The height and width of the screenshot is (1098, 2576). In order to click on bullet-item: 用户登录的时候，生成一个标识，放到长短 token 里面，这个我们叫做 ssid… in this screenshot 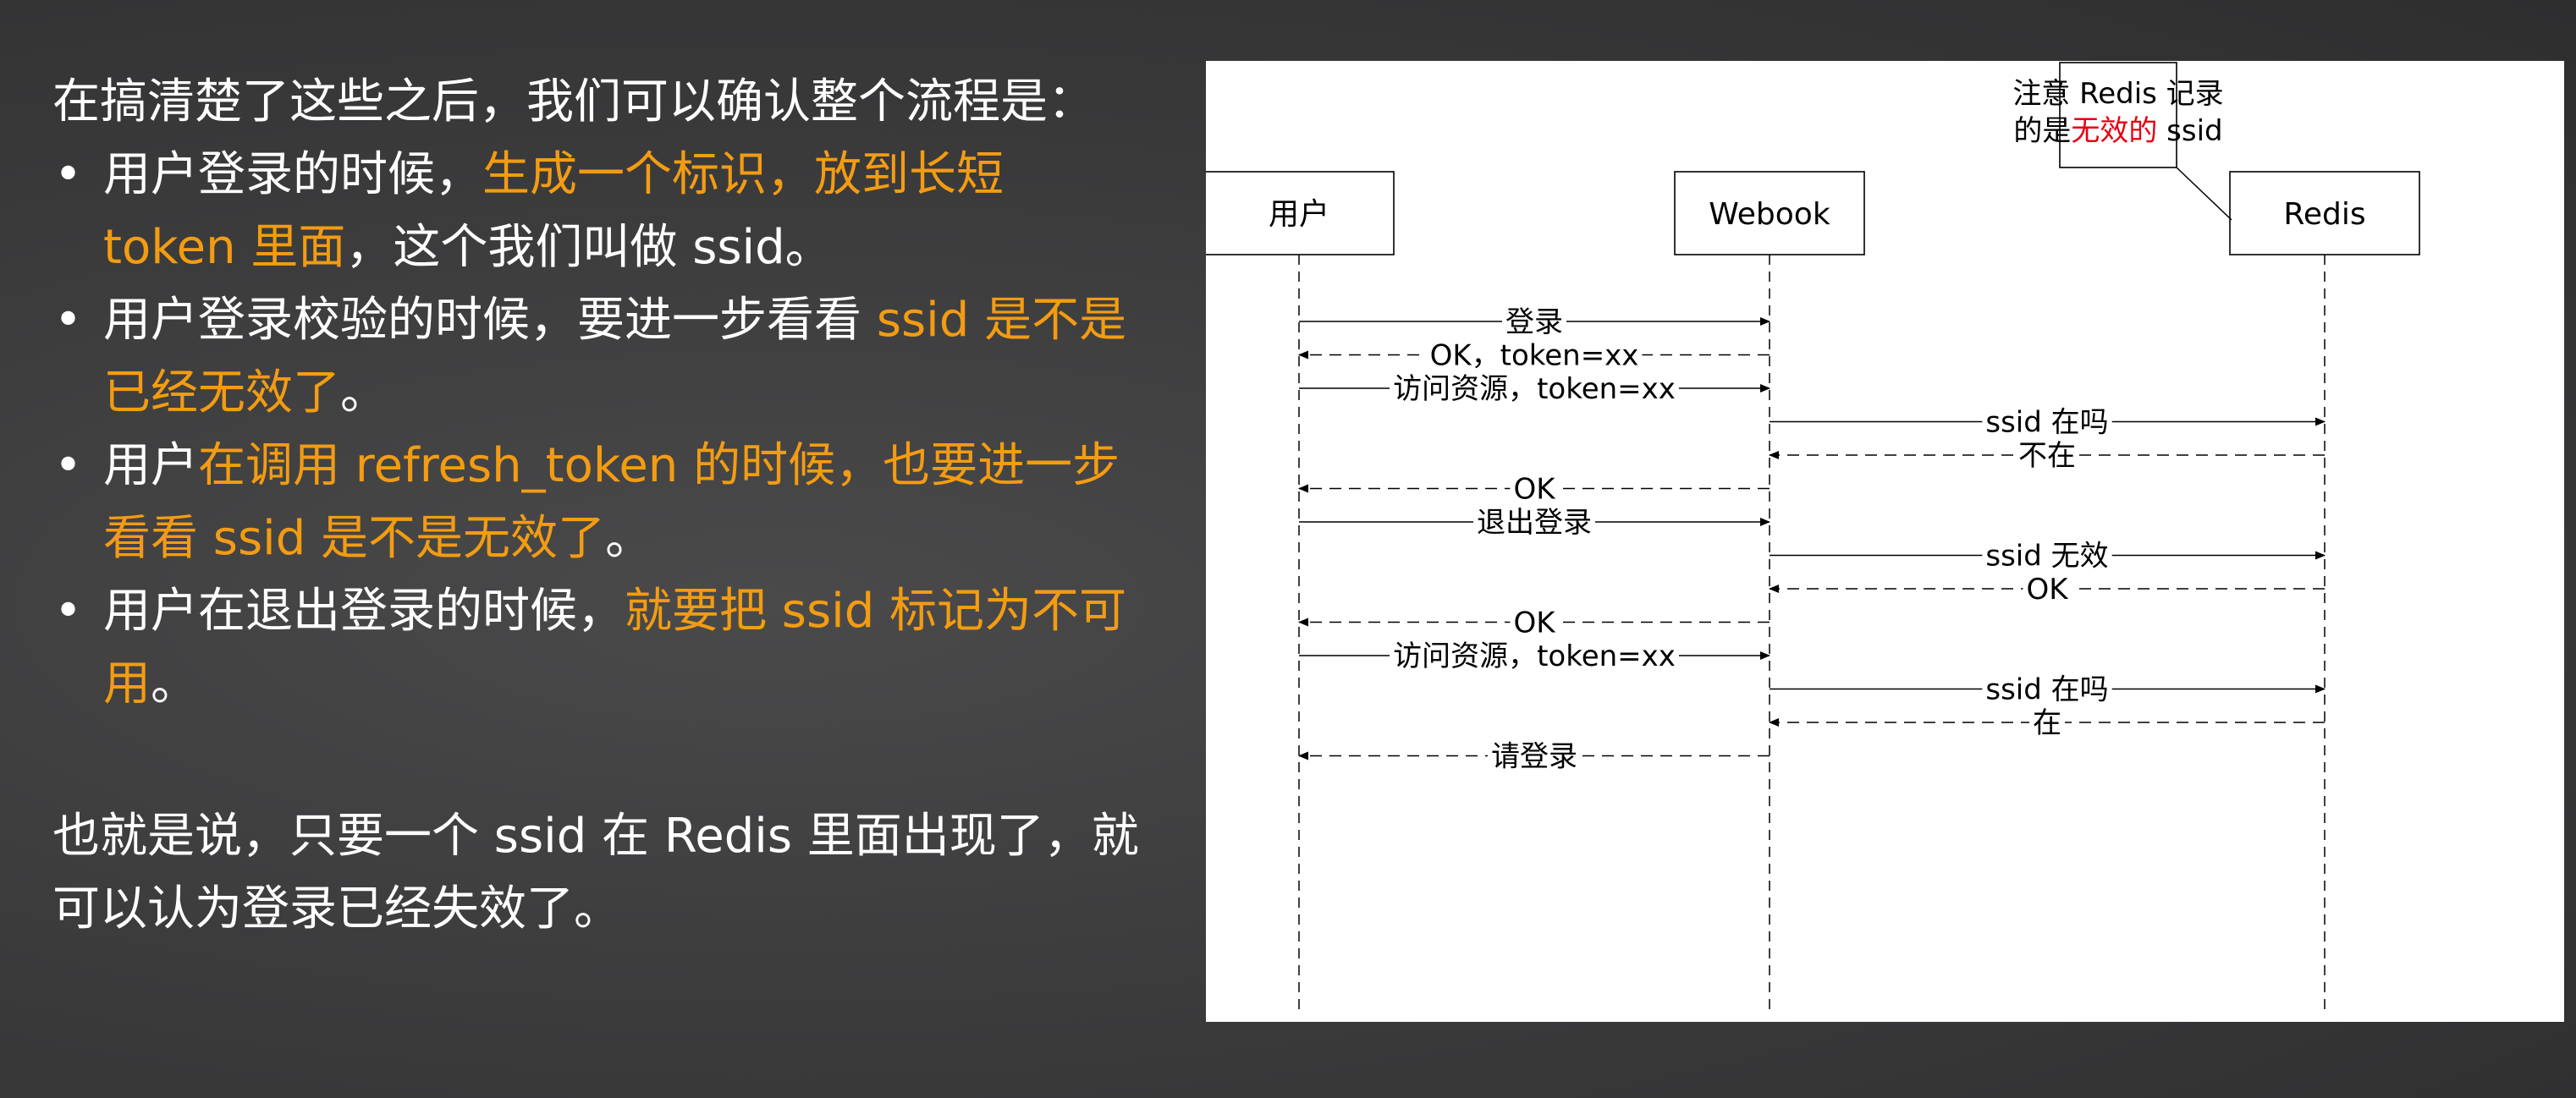, I will do `click(598, 211)`.